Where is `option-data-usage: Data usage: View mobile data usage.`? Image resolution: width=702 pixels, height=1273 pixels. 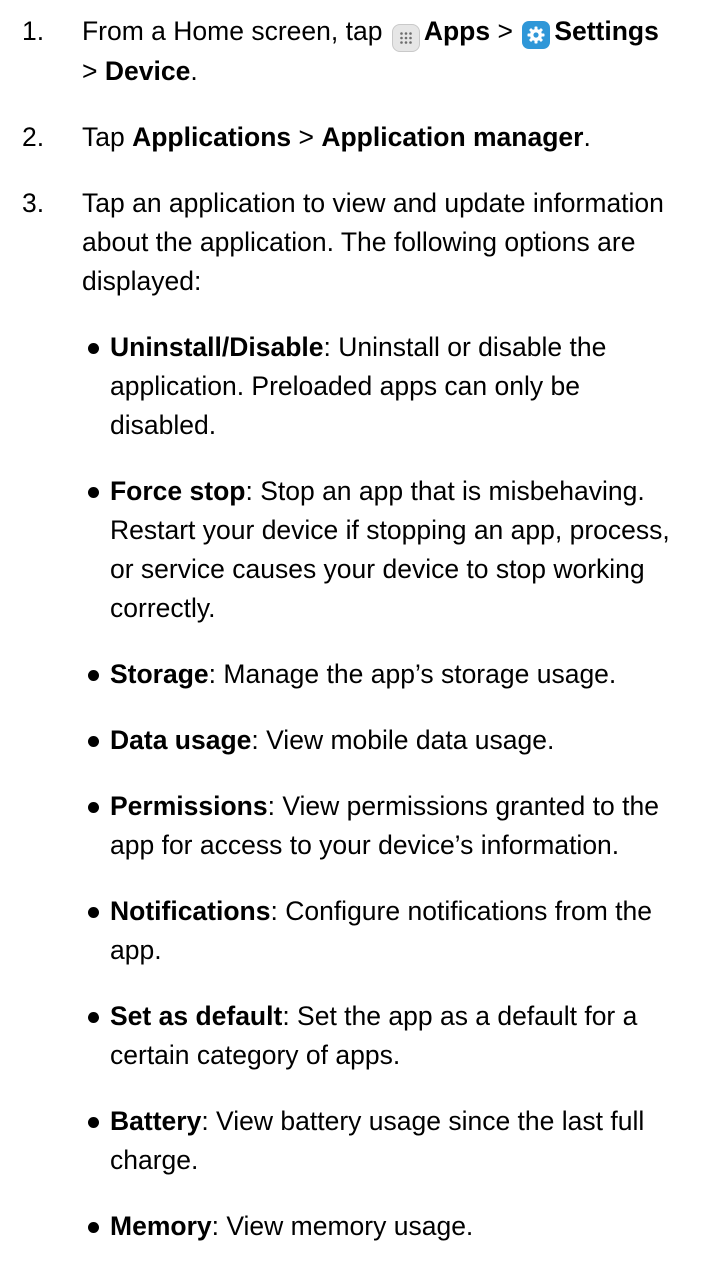
option-data-usage: Data usage: View mobile data usage. is located at coordinates (385, 740).